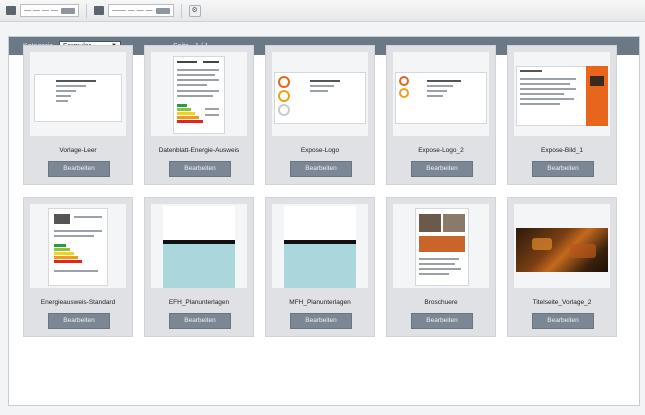 The image size is (645, 415). I want to click on template-card: Titelseite_Vorlage_2 Bearbeiten, so click(562, 267).